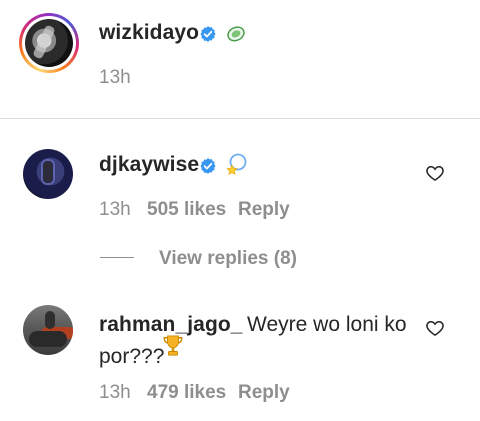 This screenshot has width=480, height=421. I want to click on caption-divider, so click(240, 118).